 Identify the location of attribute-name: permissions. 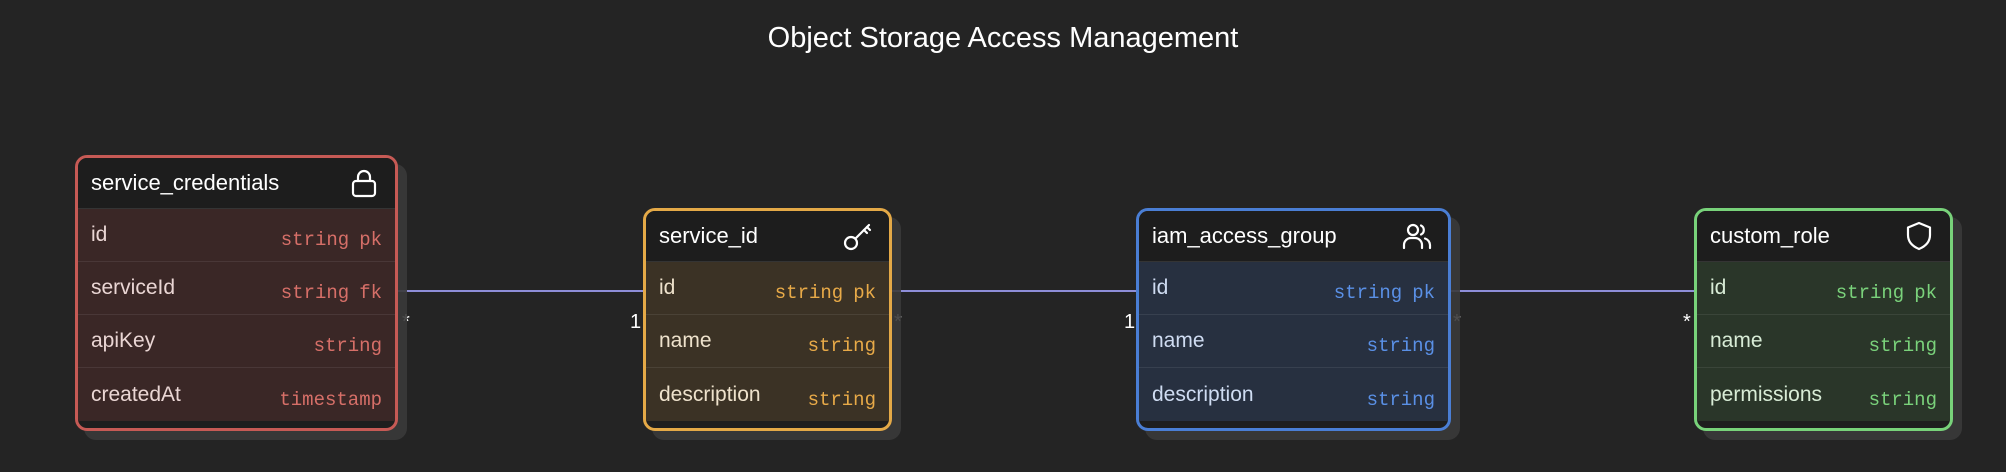
(1766, 394).